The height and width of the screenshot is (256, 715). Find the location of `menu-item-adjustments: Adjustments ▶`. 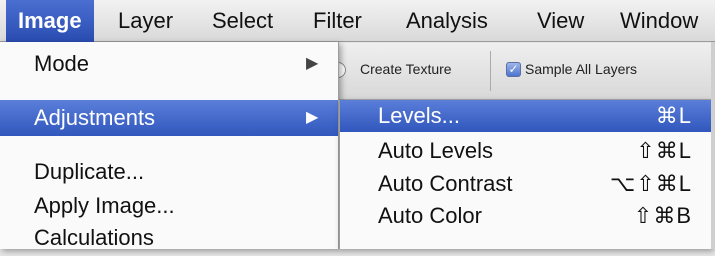

menu-item-adjustments: Adjustments ▶ is located at coordinates (169, 118).